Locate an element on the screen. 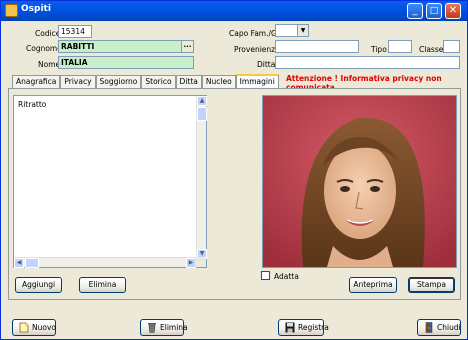 The width and height of the screenshot is (468, 340). new-document-icon is located at coordinates (24, 327).